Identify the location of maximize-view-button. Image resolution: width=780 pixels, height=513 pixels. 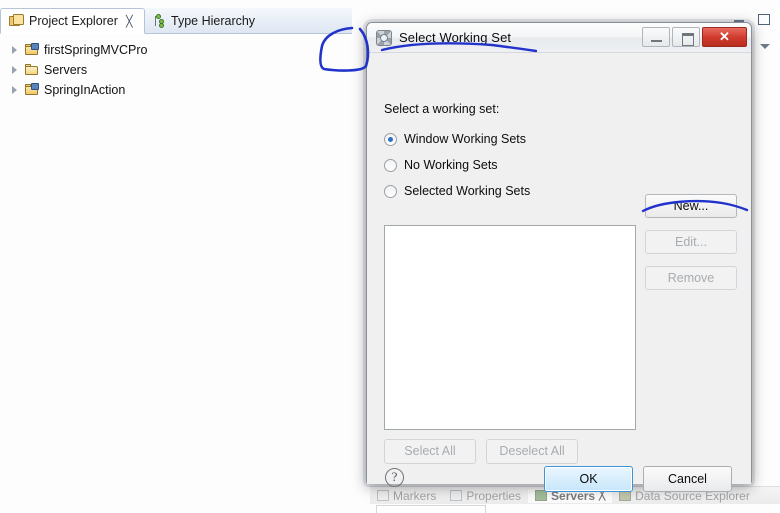
(763, 19).